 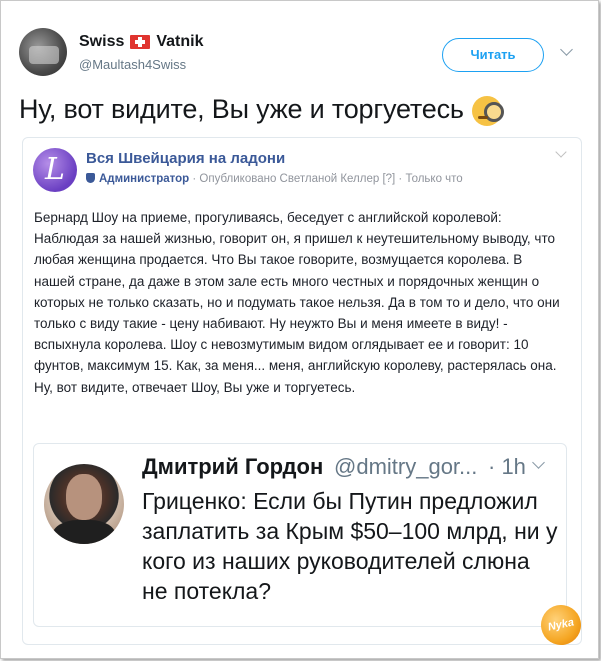 I want to click on admin-shield-icon, so click(x=90, y=178).